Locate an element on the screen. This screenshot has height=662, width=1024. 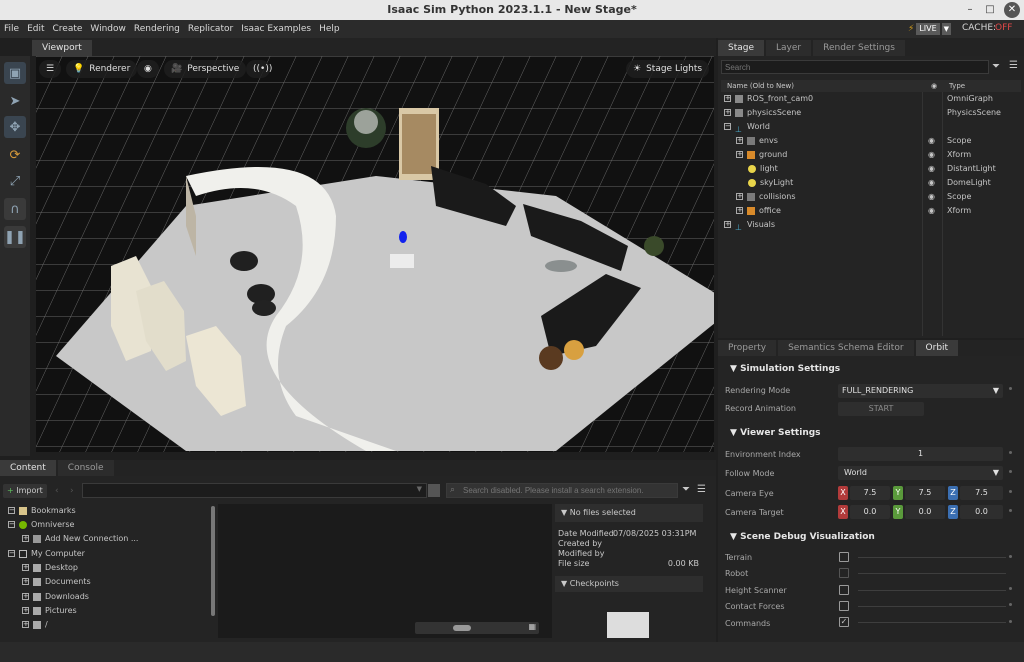
tree-root: + / is located at coordinates (108, 625).